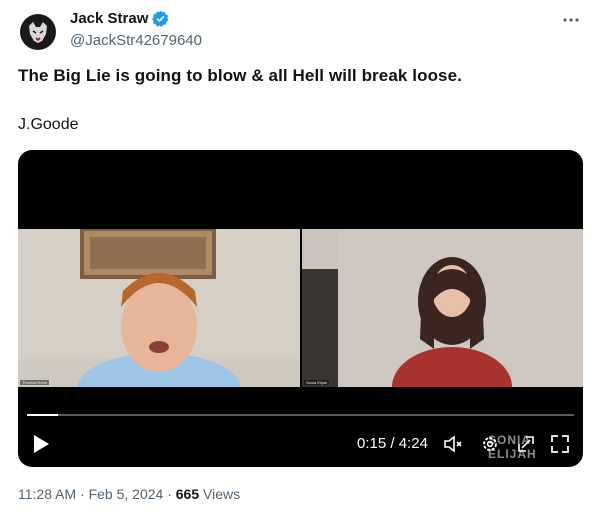 Image resolution: width=599 pixels, height=517 pixels. What do you see at coordinates (222, 494) in the screenshot?
I see `views-label: Views` at bounding box center [222, 494].